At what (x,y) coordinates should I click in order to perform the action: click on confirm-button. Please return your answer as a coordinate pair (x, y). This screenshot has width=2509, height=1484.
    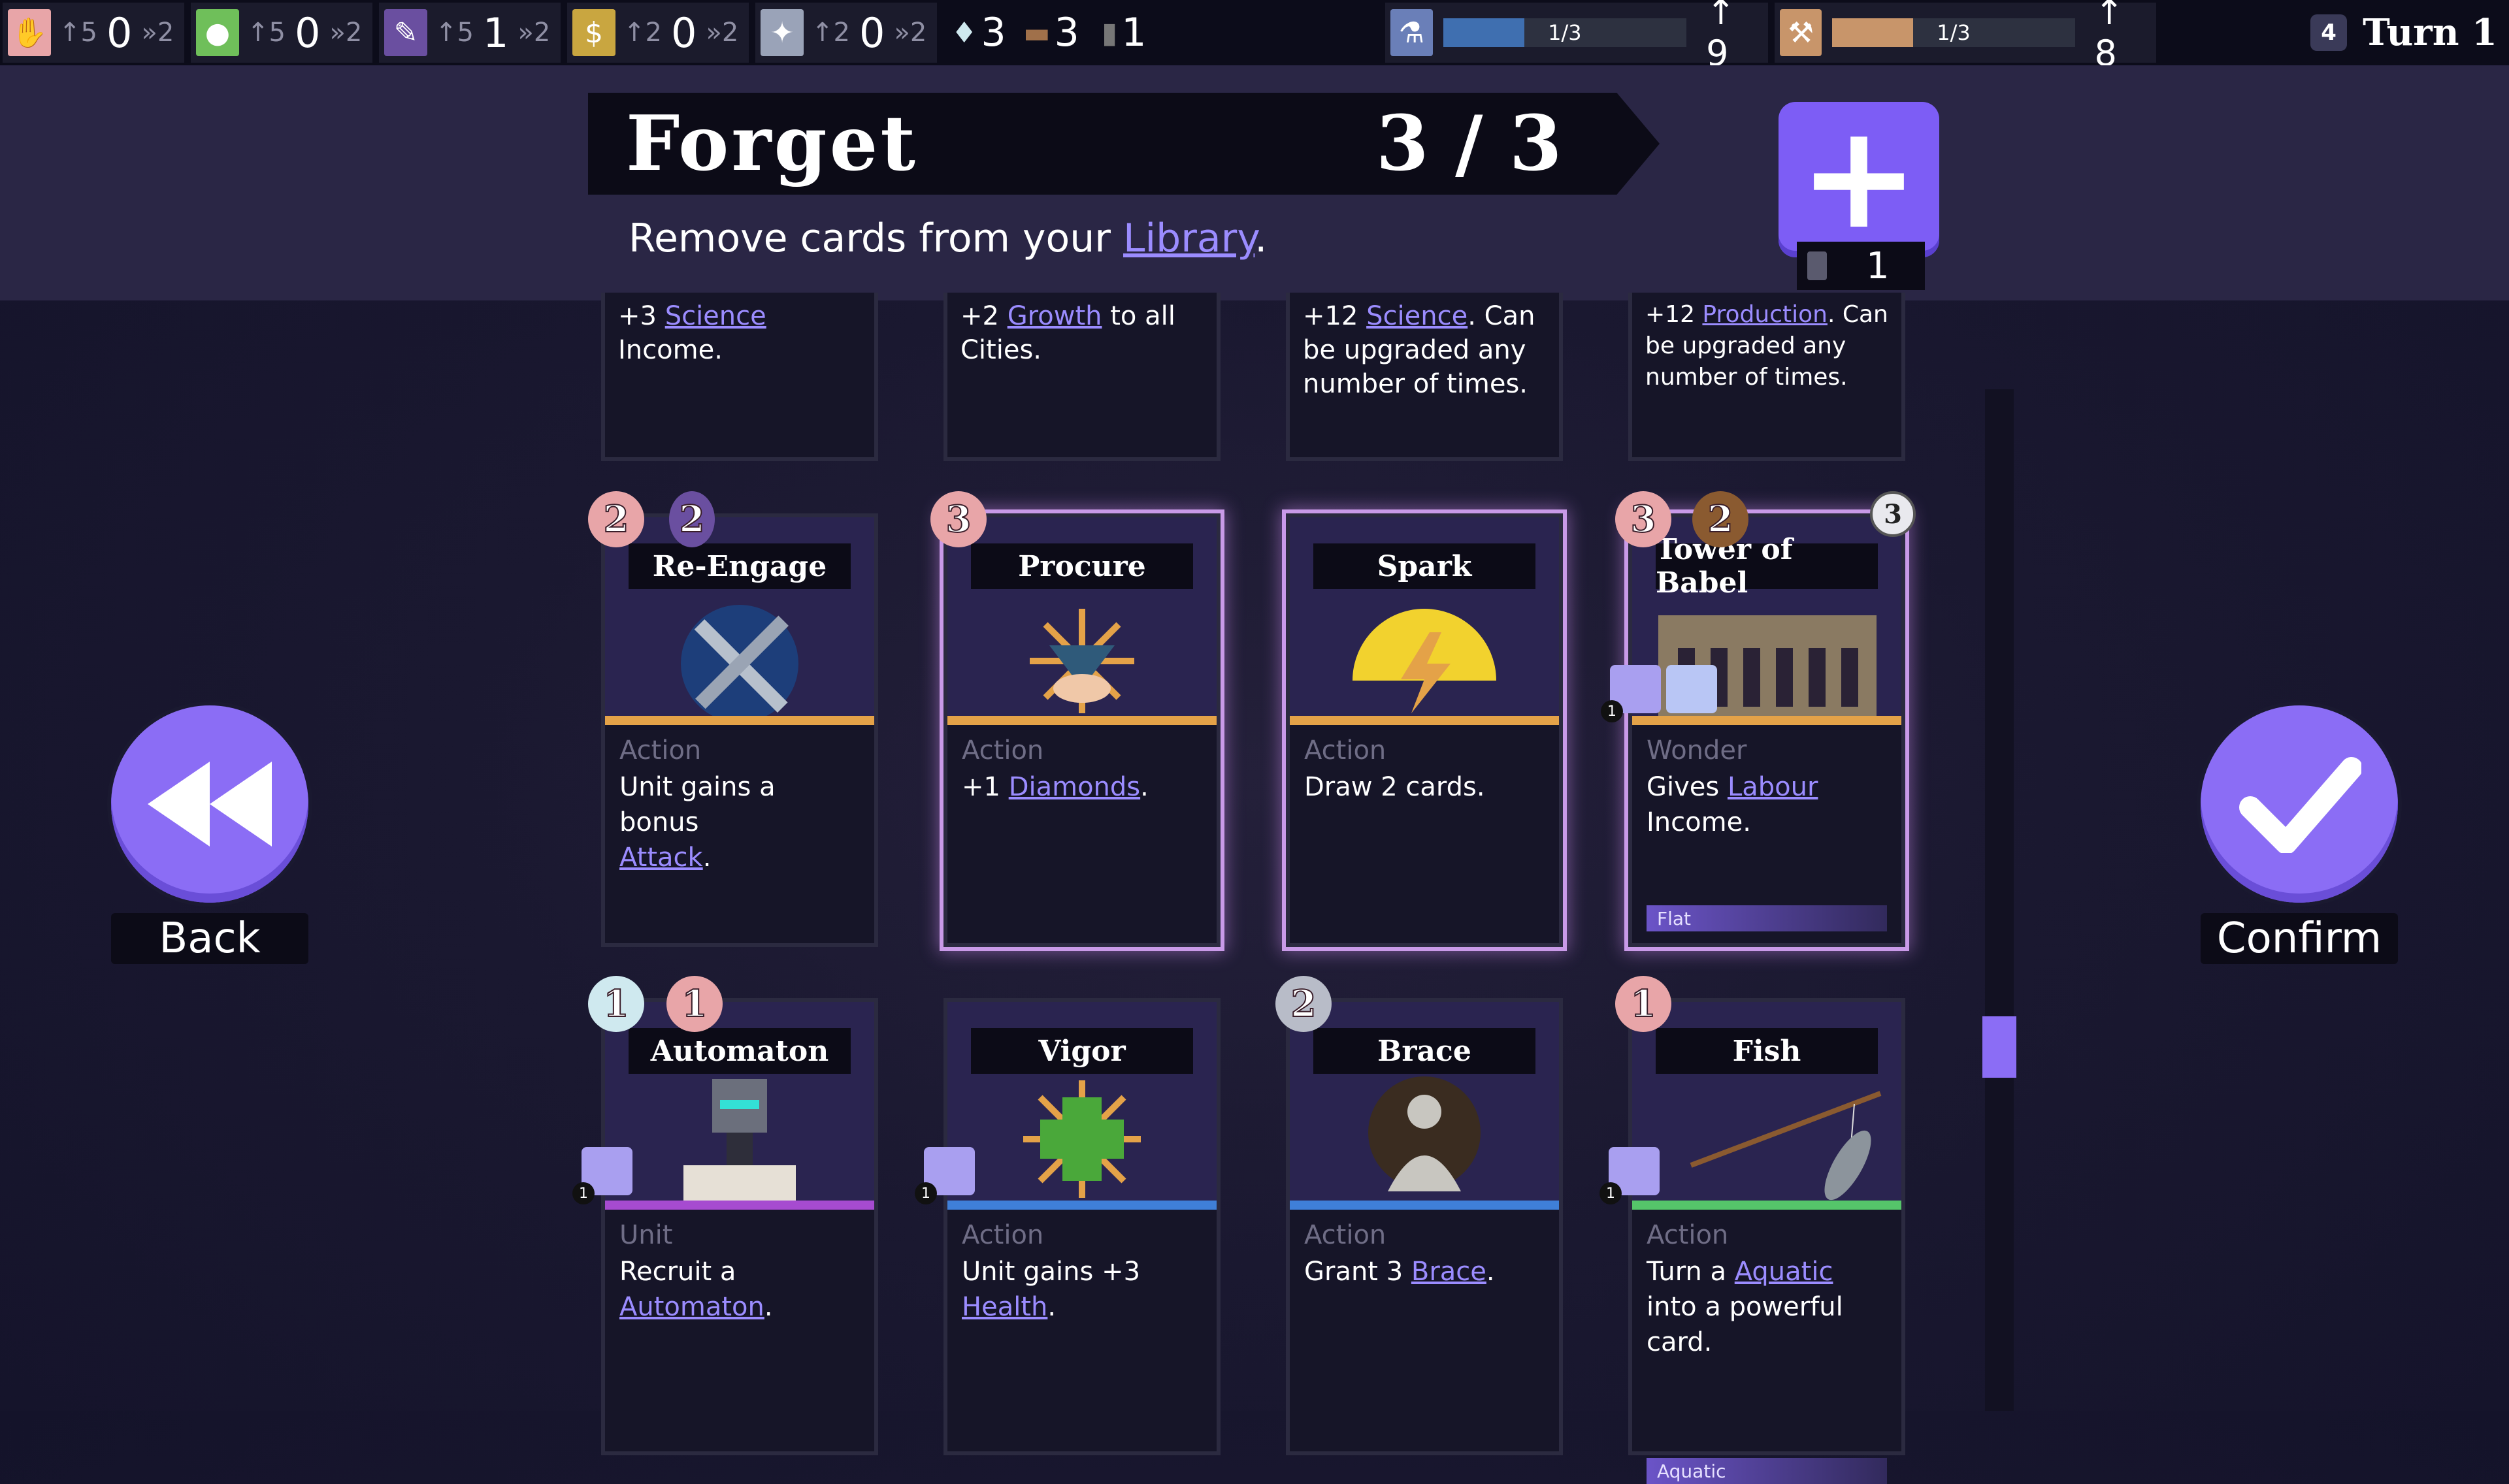
    Looking at the image, I should click on (2299, 804).